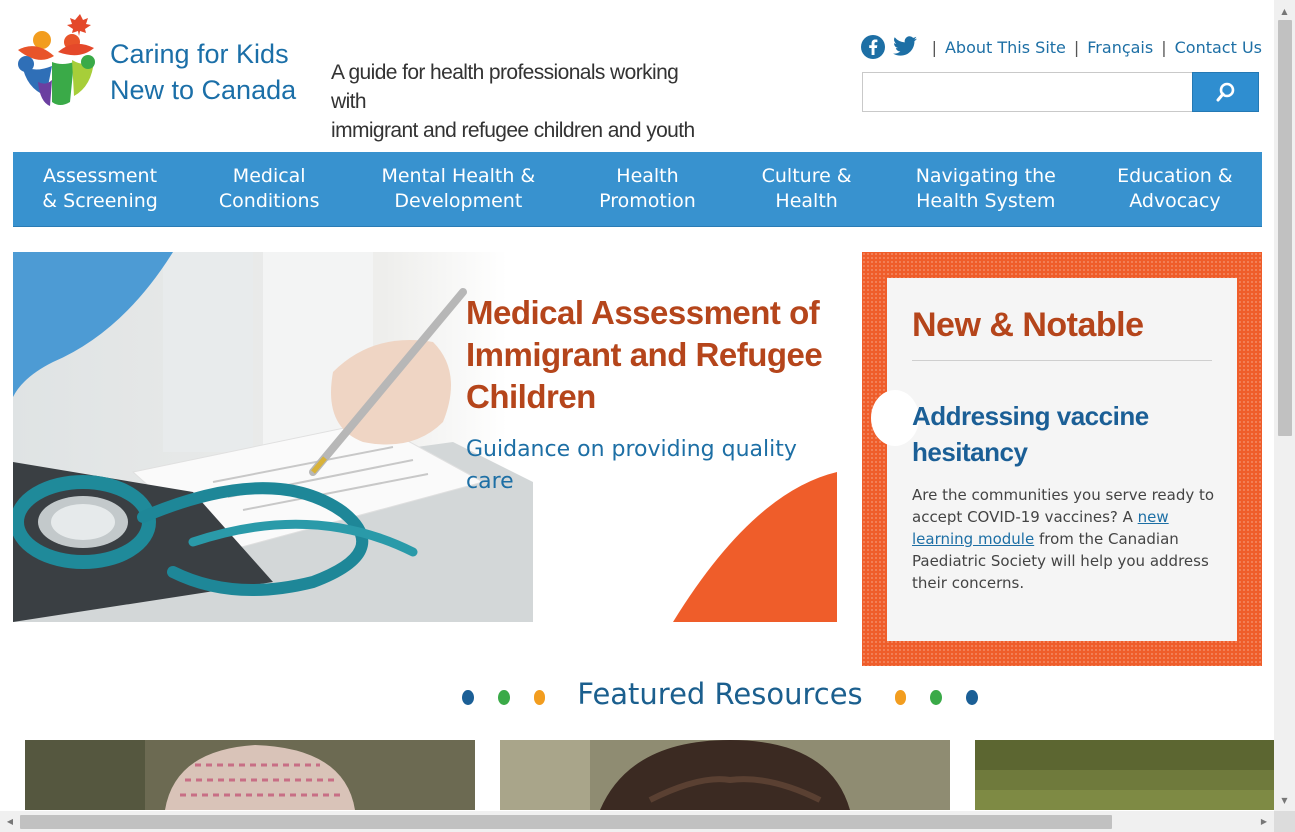  I want to click on nav-item-label: Mental Health & Development, so click(458, 188).